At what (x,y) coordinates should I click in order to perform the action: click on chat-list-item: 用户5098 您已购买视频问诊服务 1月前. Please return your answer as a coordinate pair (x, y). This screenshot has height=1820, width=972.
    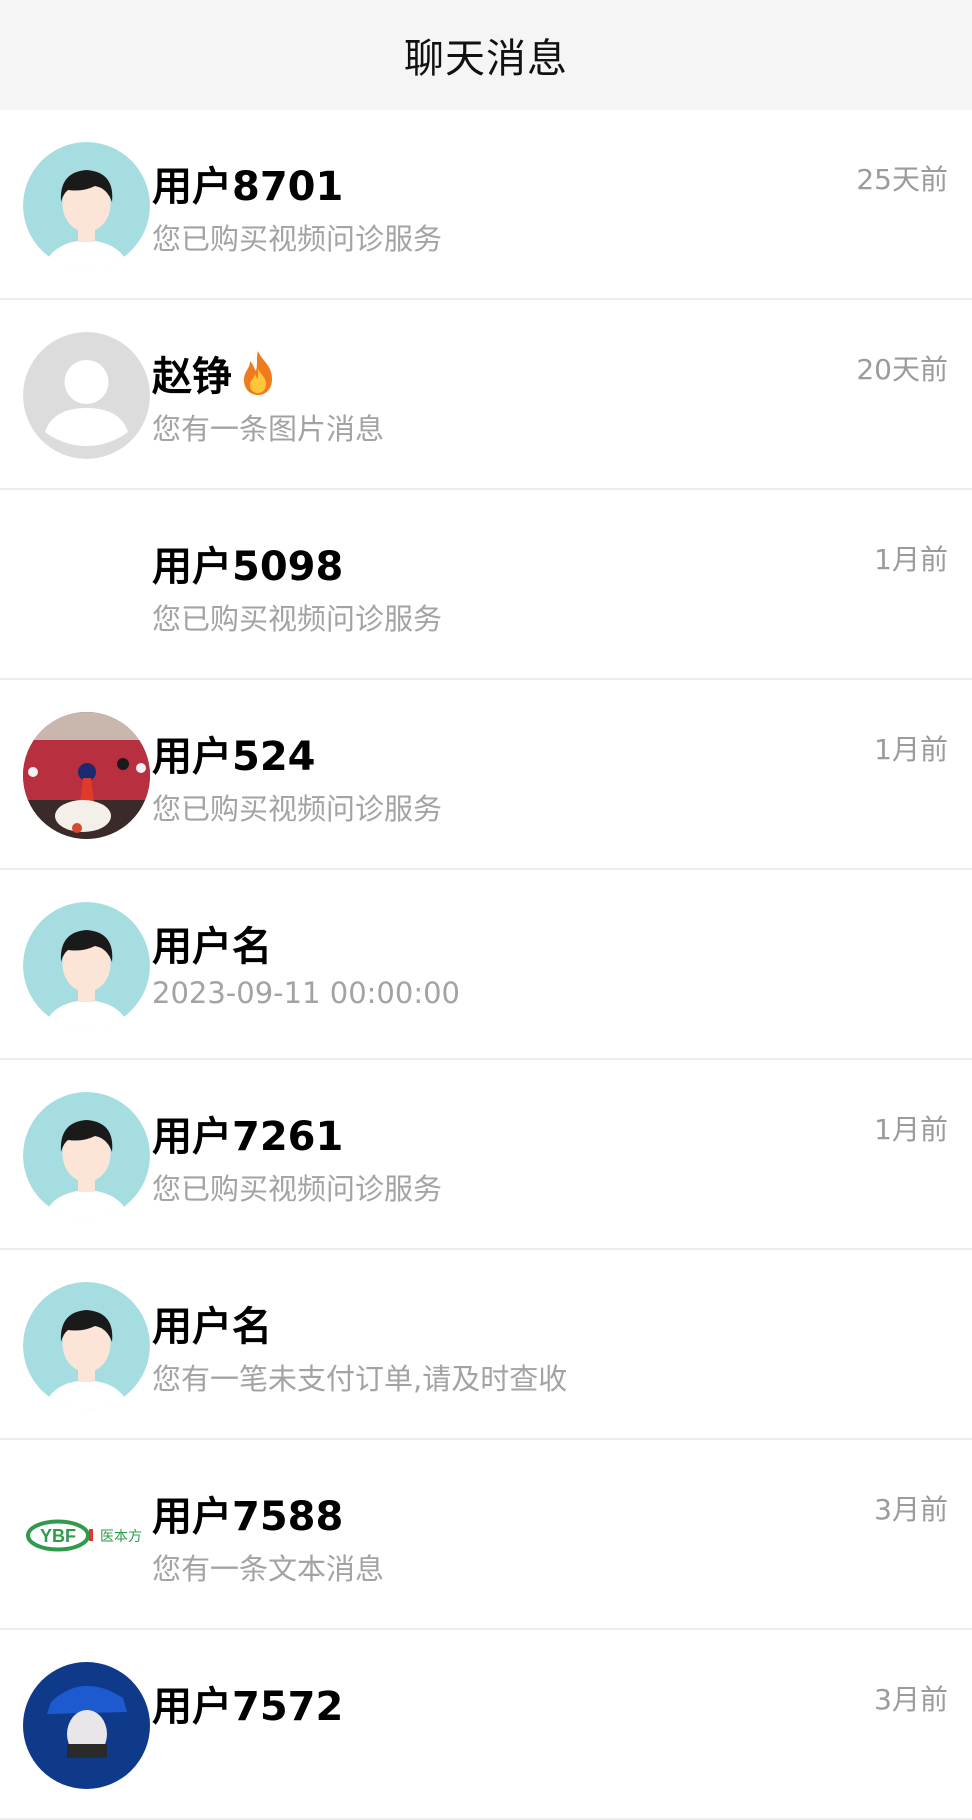
    Looking at the image, I should click on (486, 585).